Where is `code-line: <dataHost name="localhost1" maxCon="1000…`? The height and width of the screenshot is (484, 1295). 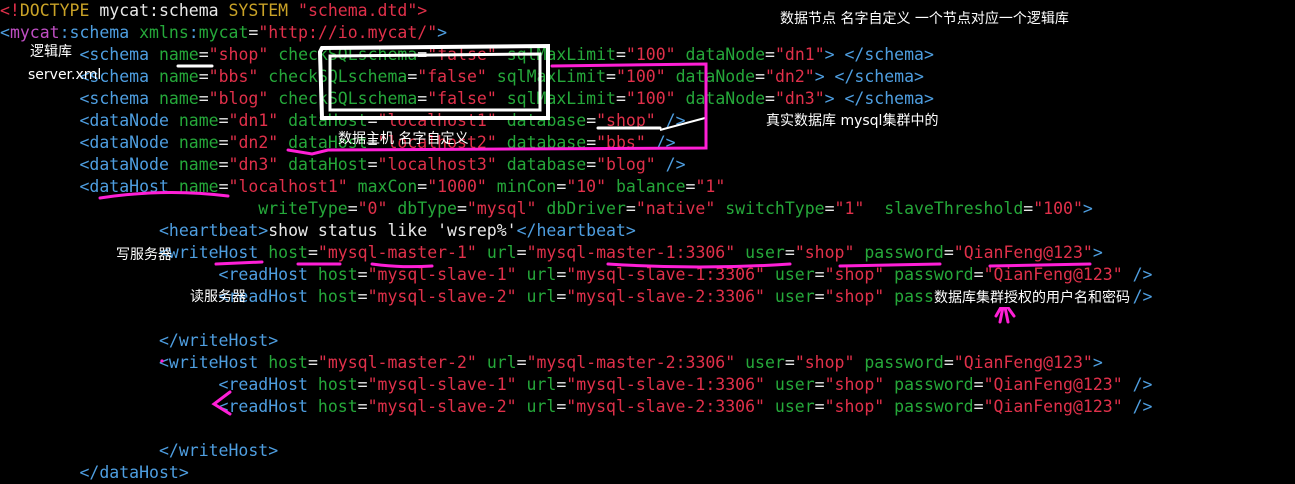 code-line: <dataHost name="localhost1" maxCon="1000… is located at coordinates (362, 187).